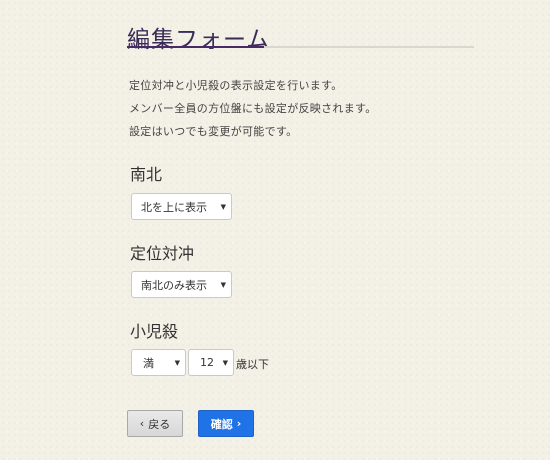  Describe the element at coordinates (159, 424) in the screenshot. I see `back-button-label: 戻る` at that location.